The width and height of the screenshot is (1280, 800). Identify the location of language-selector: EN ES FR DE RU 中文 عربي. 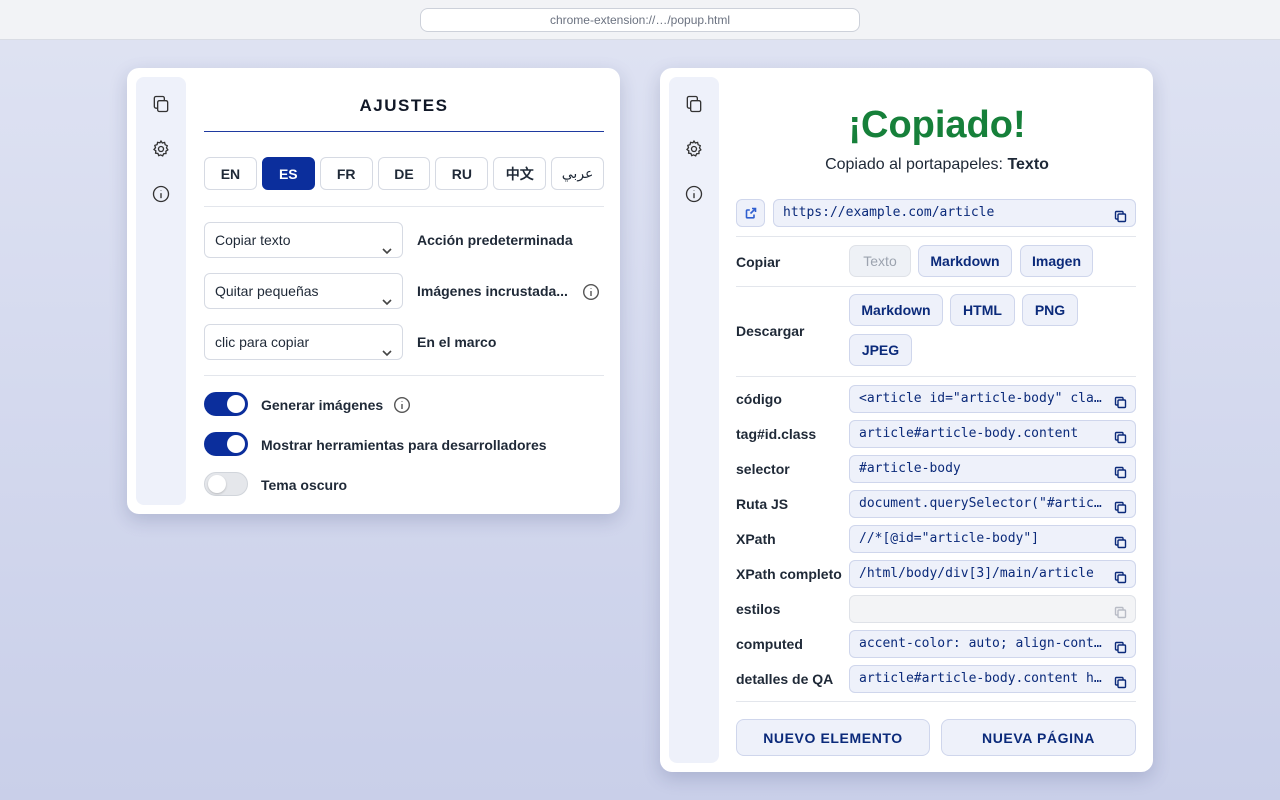
(404, 173).